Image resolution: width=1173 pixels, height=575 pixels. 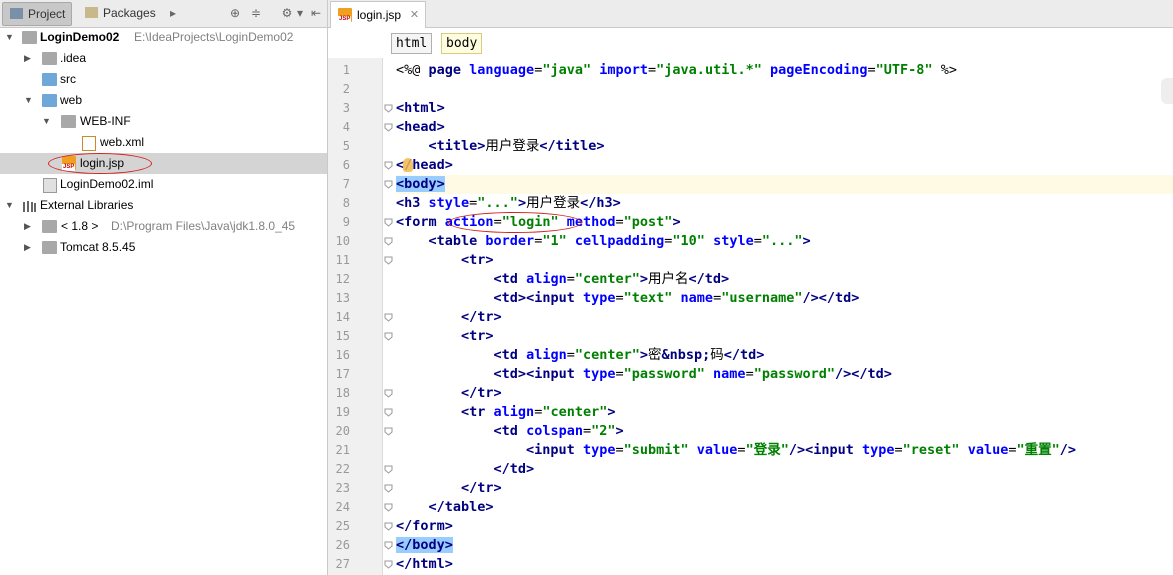 I want to click on code-token: <tr>, so click(x=477, y=260).